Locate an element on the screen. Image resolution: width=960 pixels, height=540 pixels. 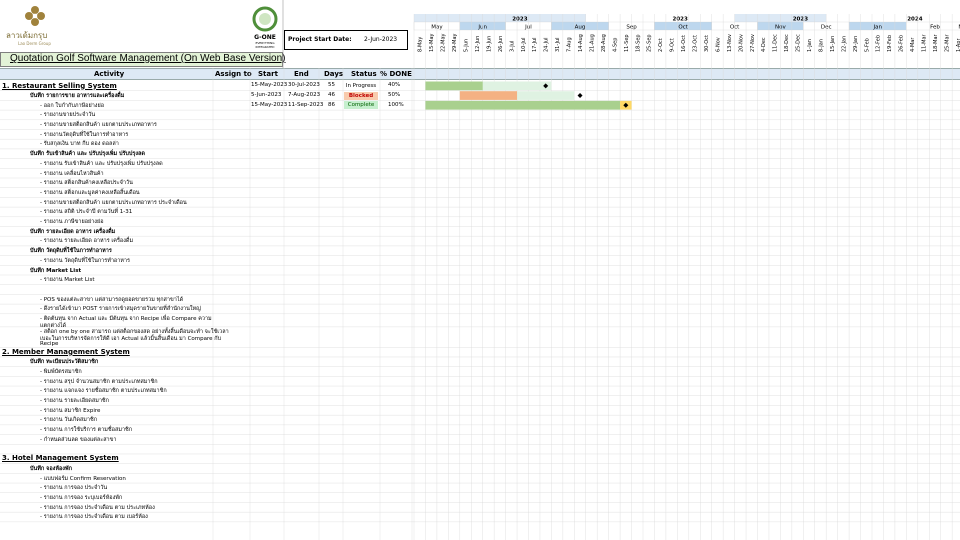
task-item: - รายงาน เคลื่อนไหวสินค้า is located at coordinates (72, 174).